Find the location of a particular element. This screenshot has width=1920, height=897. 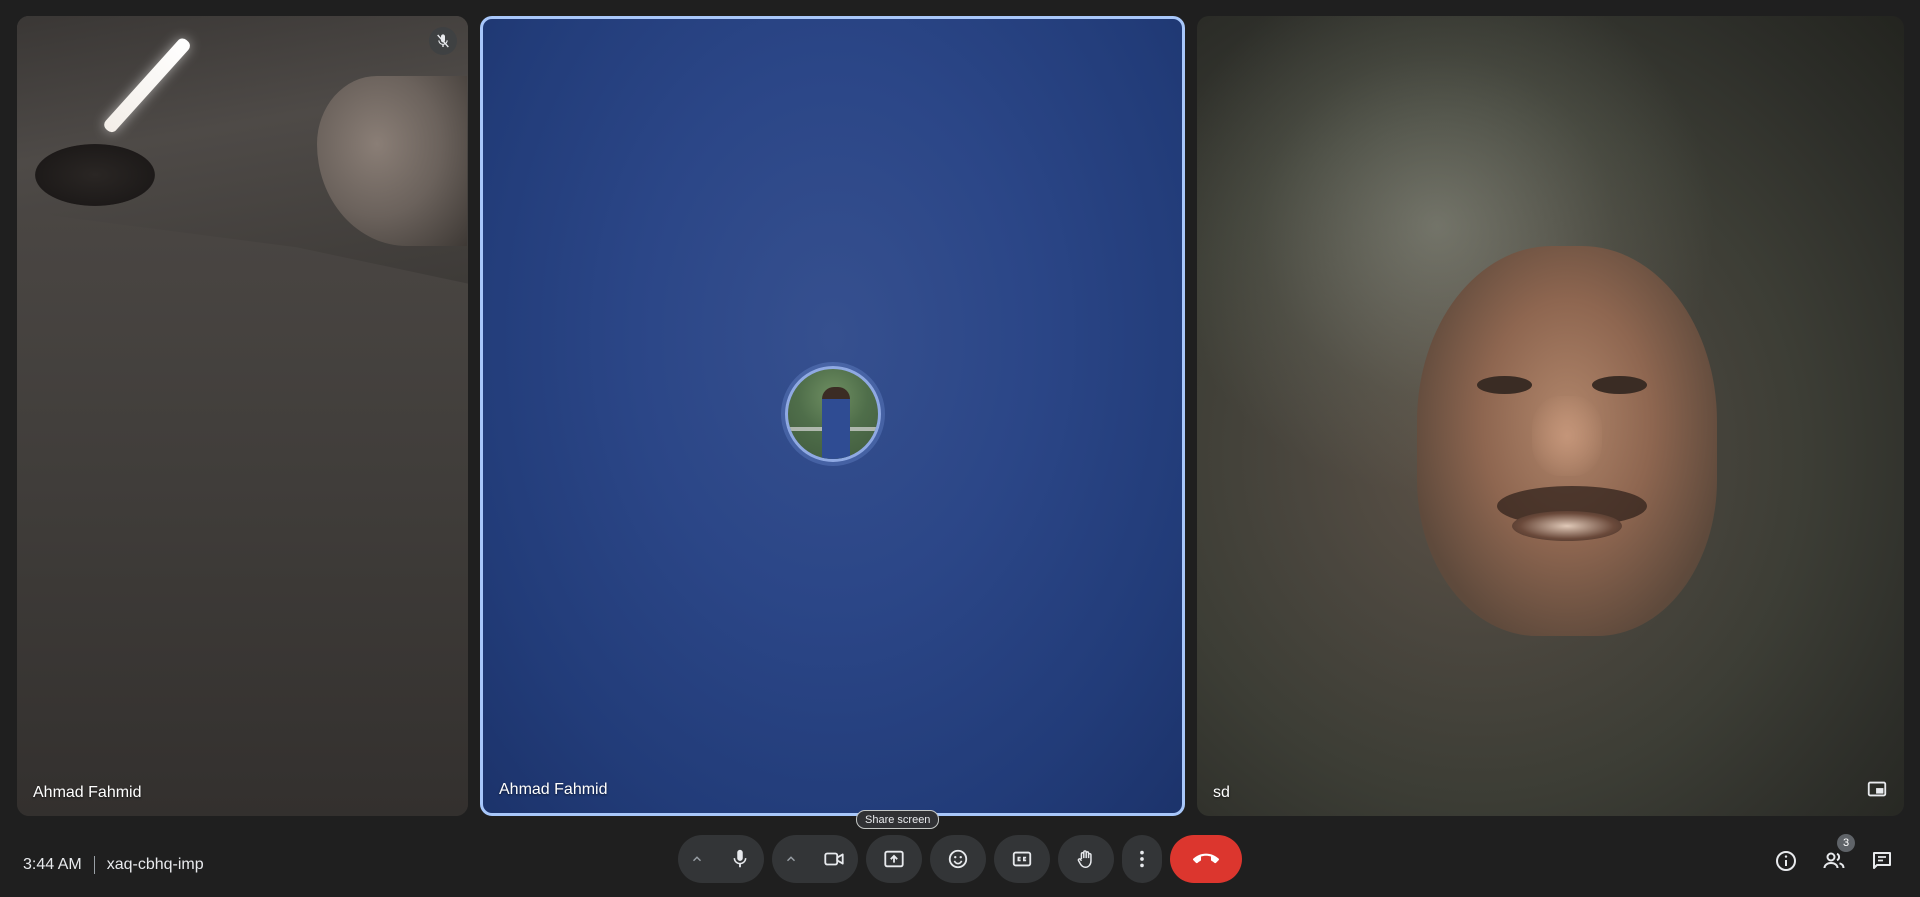

camera-control-group is located at coordinates (815, 859).